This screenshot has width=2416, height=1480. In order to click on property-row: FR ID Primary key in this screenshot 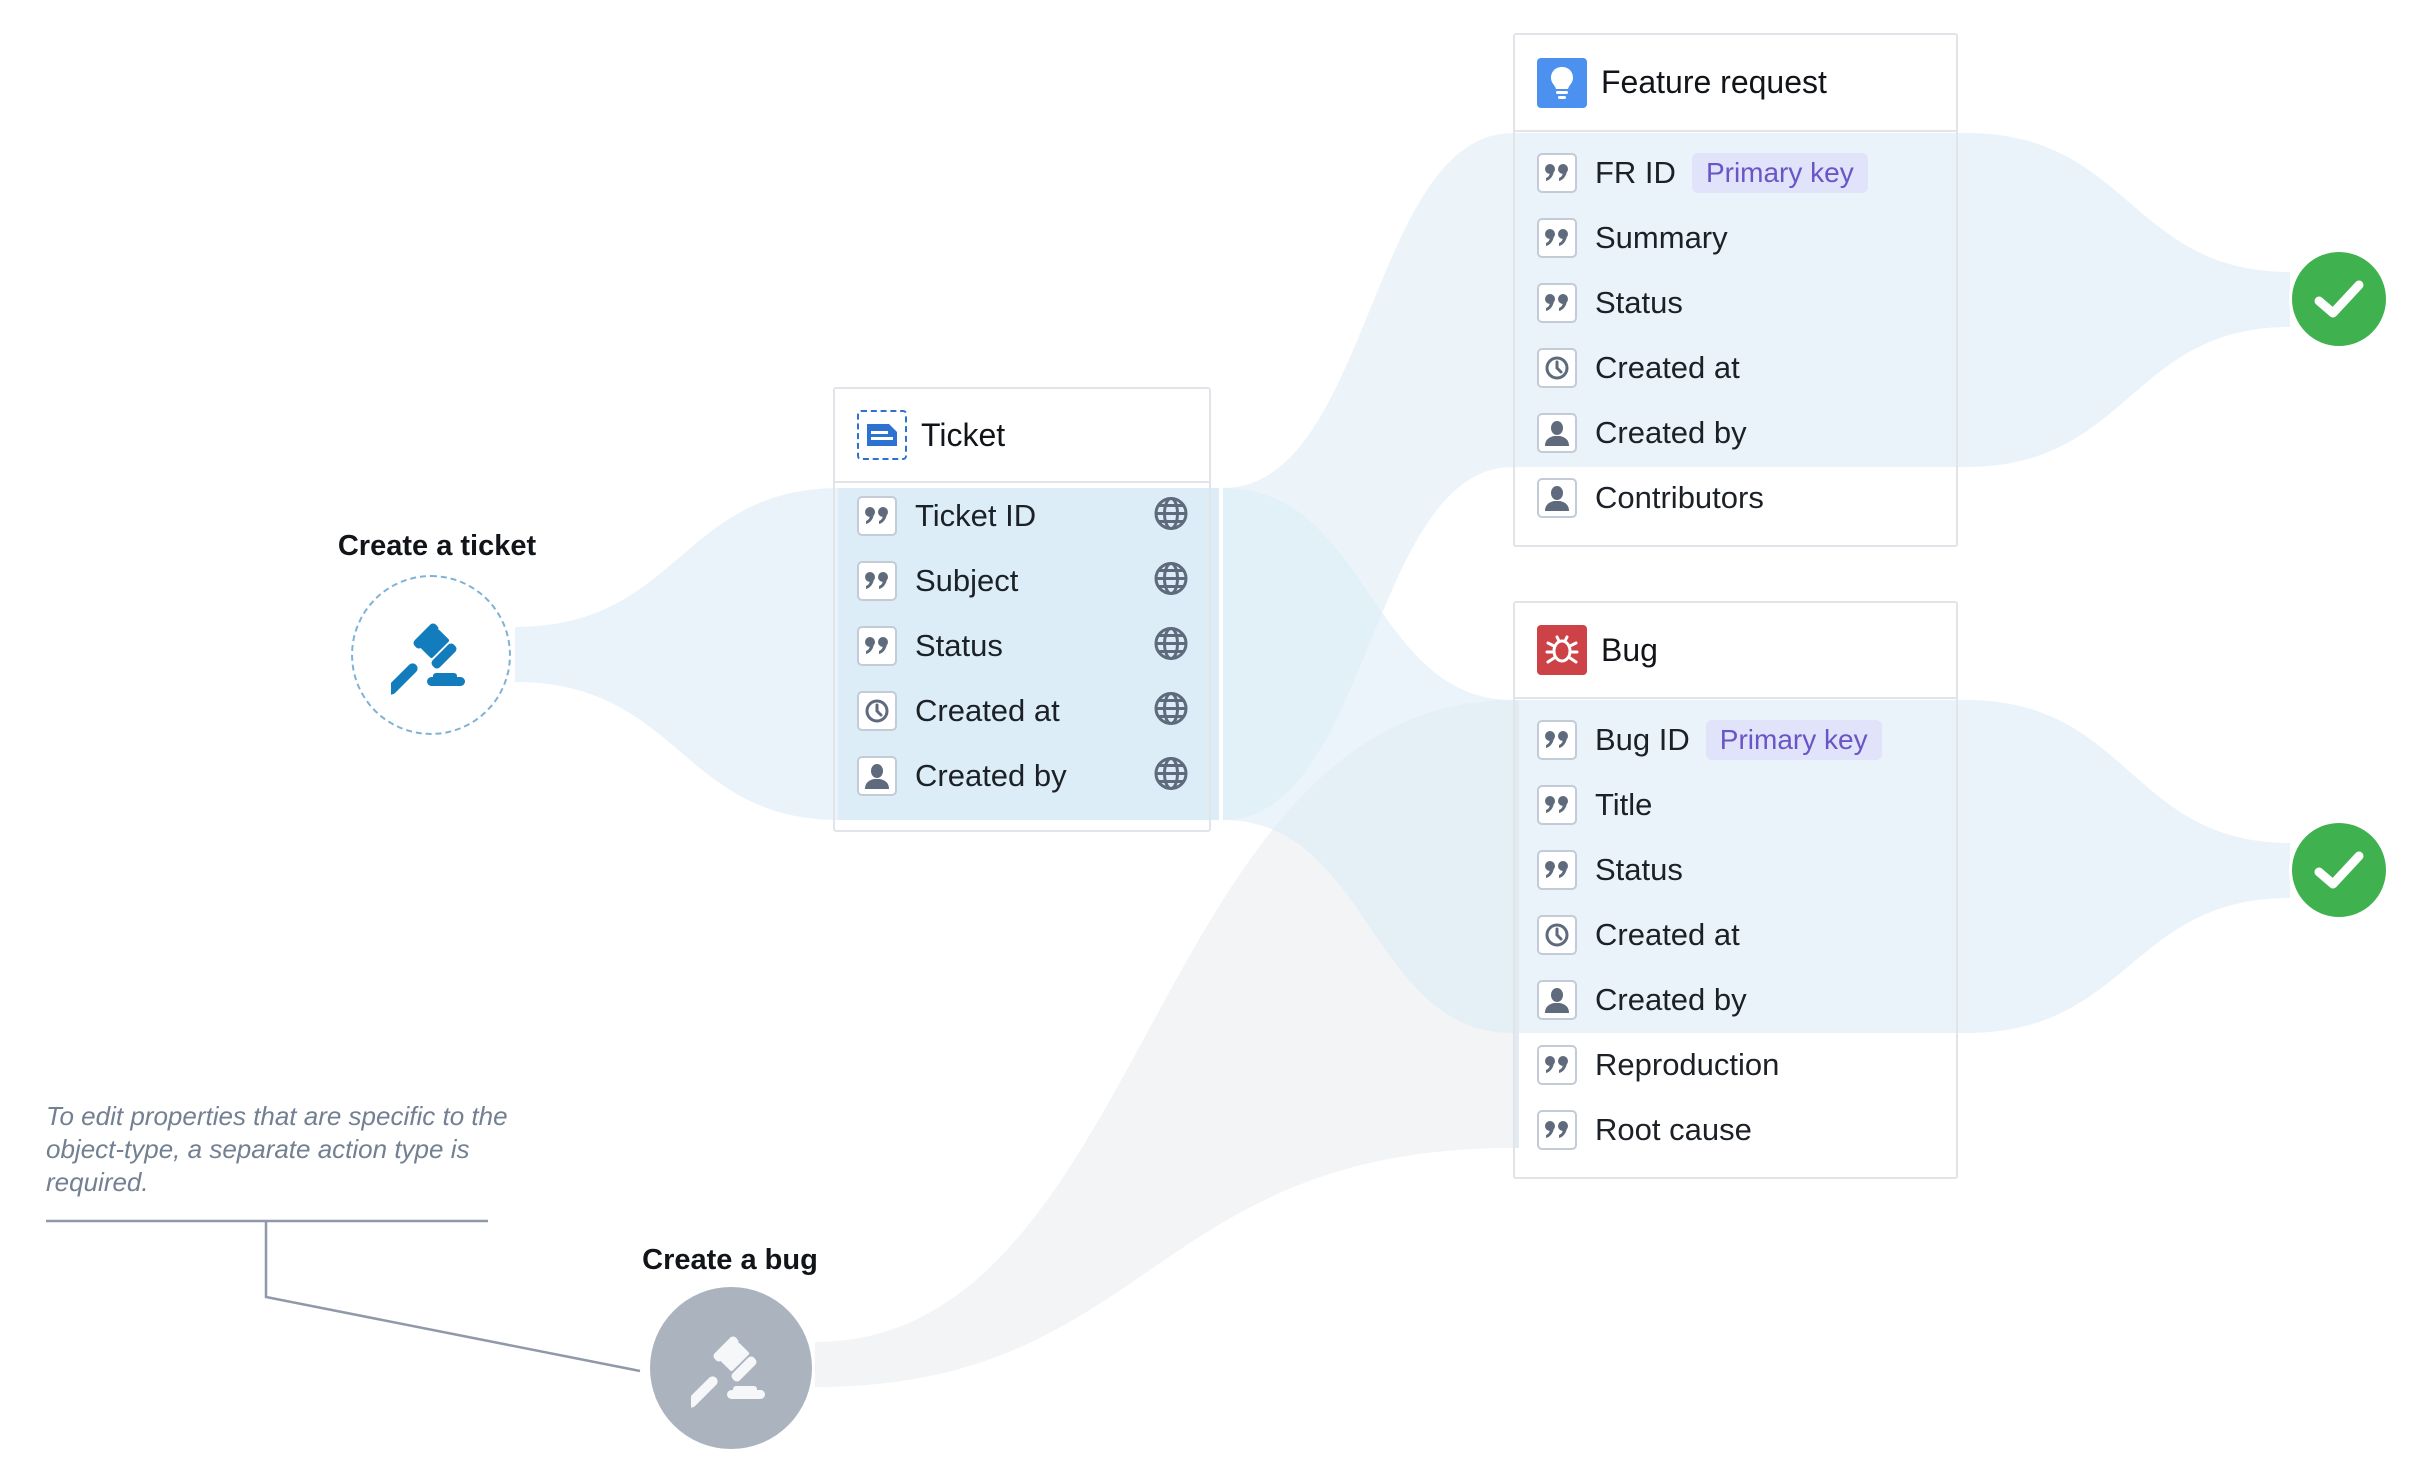, I will do `click(1735, 172)`.